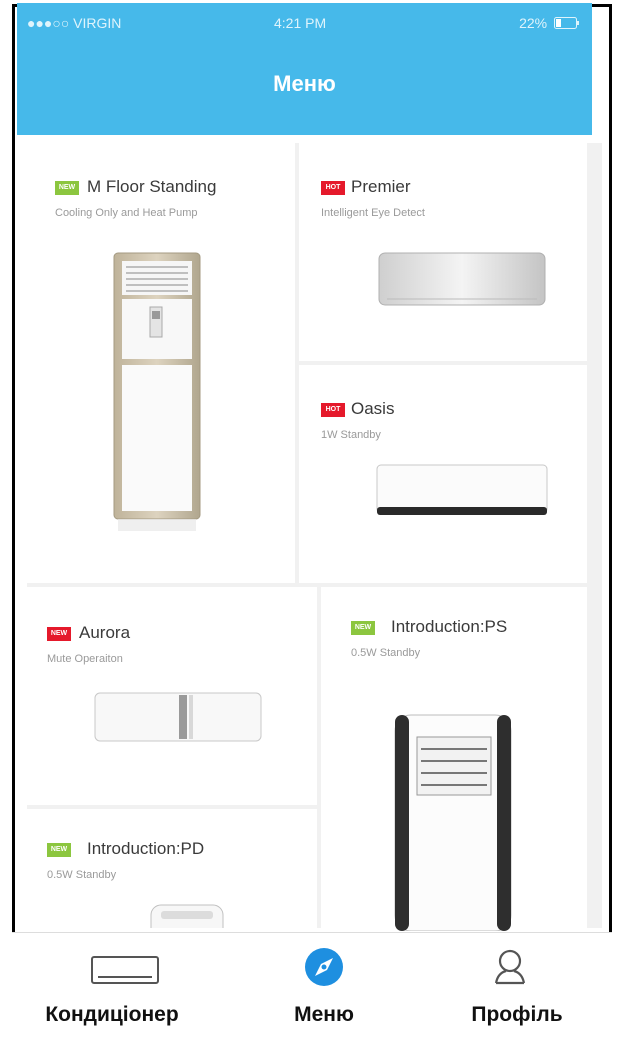 This screenshot has height=1055, width=619. What do you see at coordinates (300, 23) in the screenshot?
I see `status-time: 4:21 PM` at bounding box center [300, 23].